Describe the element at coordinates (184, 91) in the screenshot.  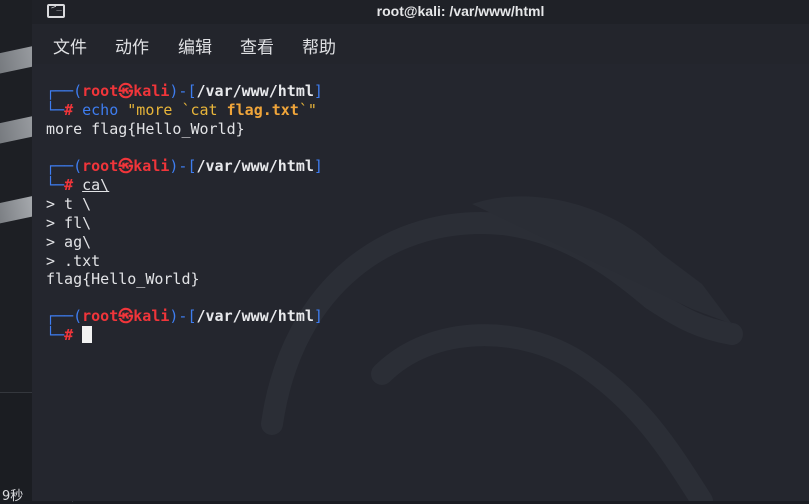
I see `prompt-line-1: ┌──(root㉿kali)-[/var/www/html]` at that location.